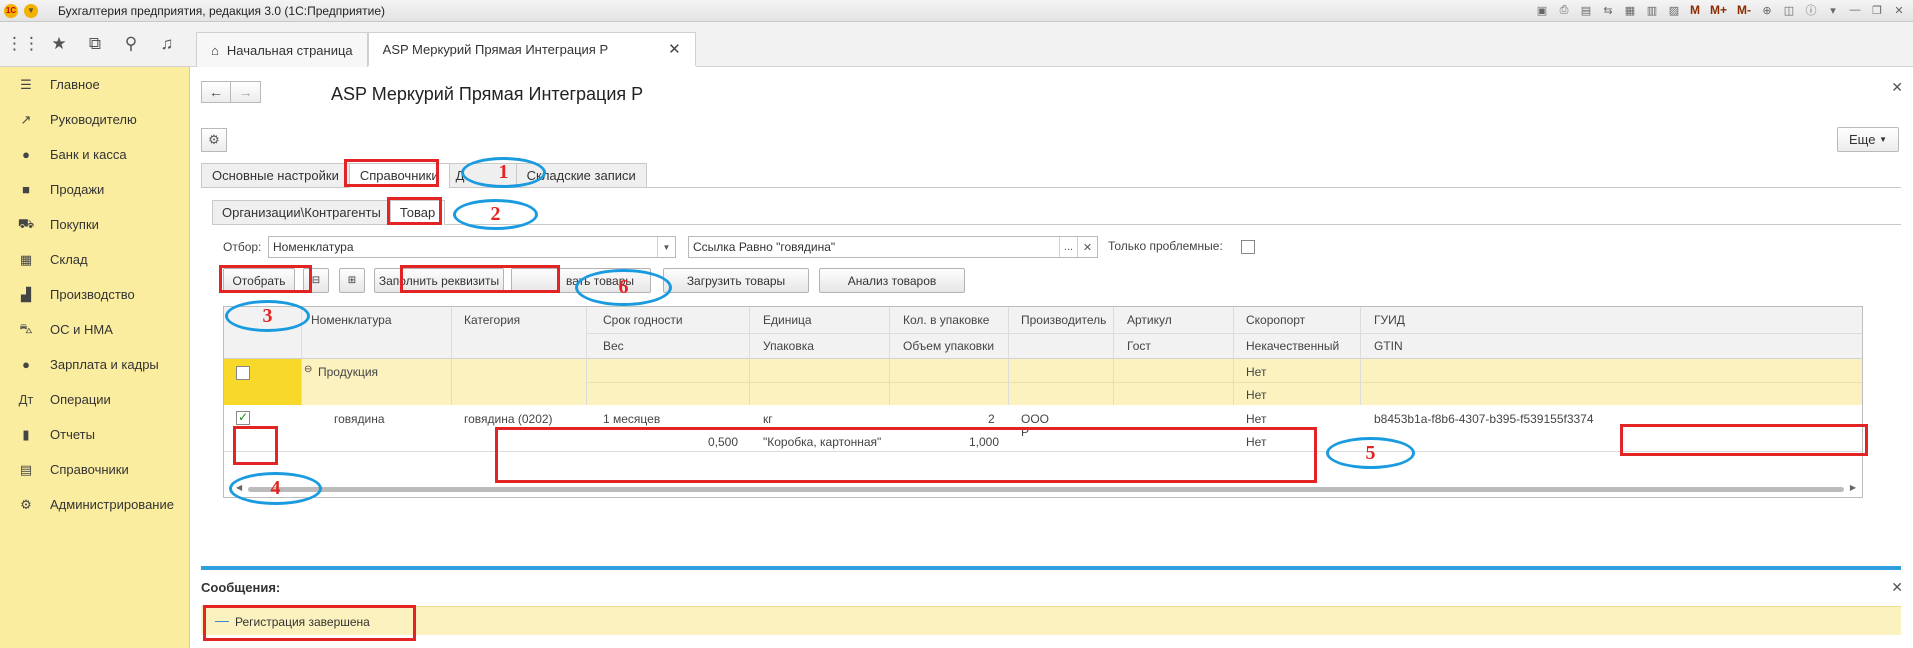  Describe the element at coordinates (214, 140) in the screenshot. I see `form-settings-button: ⚙` at that location.